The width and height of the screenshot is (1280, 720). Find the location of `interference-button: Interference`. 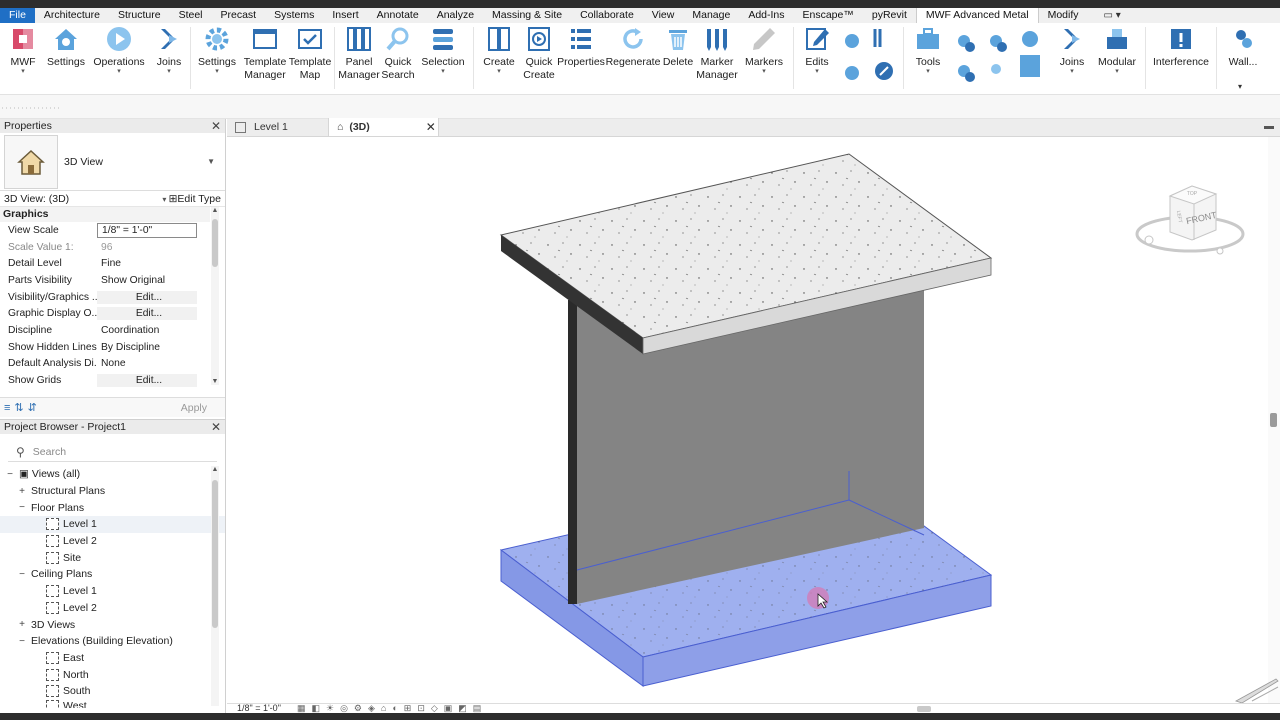

interference-button: Interference is located at coordinates (1181, 47).